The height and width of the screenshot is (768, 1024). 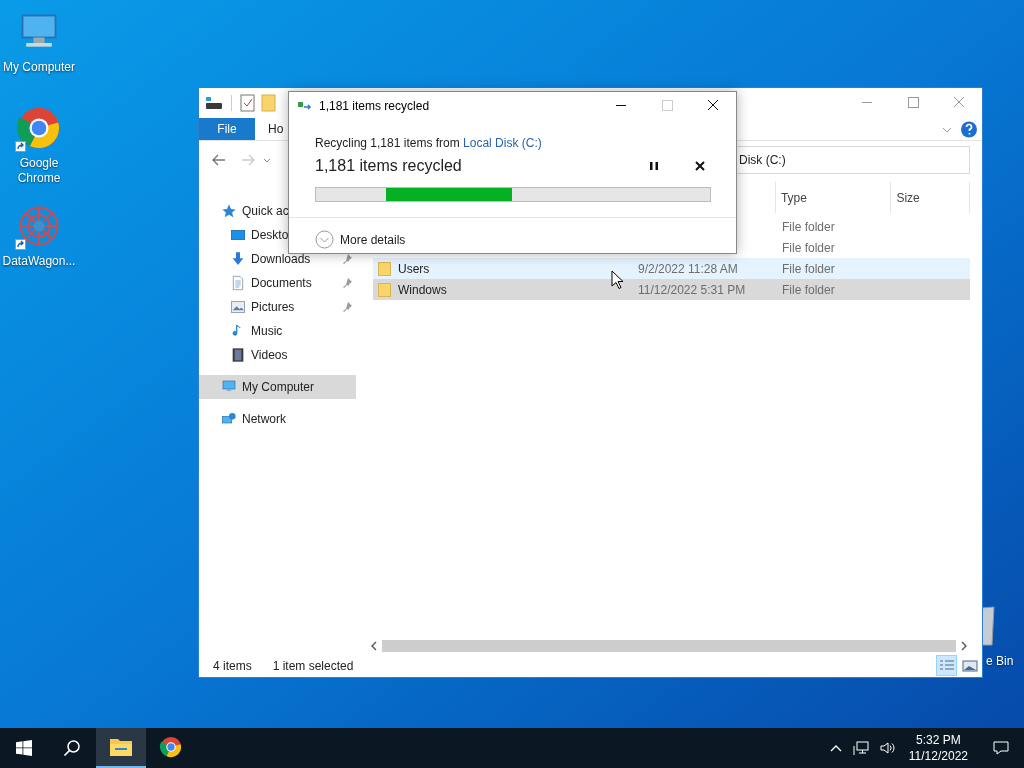 What do you see at coordinates (232, 666) in the screenshot?
I see `item-count: 4 items` at bounding box center [232, 666].